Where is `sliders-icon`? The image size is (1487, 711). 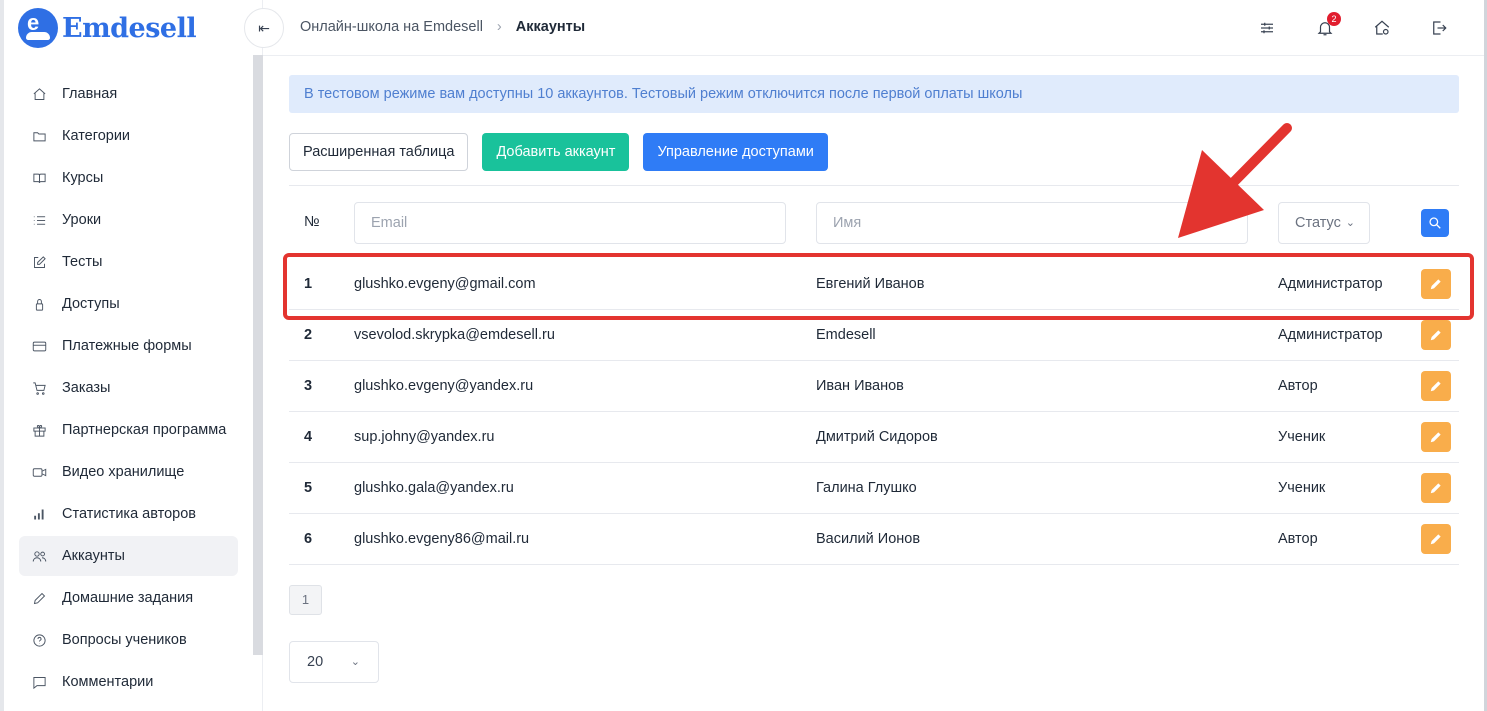
sliders-icon is located at coordinates (1267, 28).